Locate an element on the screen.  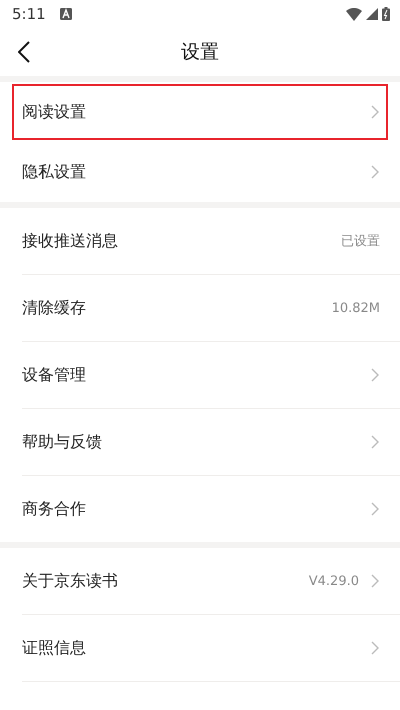
row-label: 清除缓存 is located at coordinates (54, 308).